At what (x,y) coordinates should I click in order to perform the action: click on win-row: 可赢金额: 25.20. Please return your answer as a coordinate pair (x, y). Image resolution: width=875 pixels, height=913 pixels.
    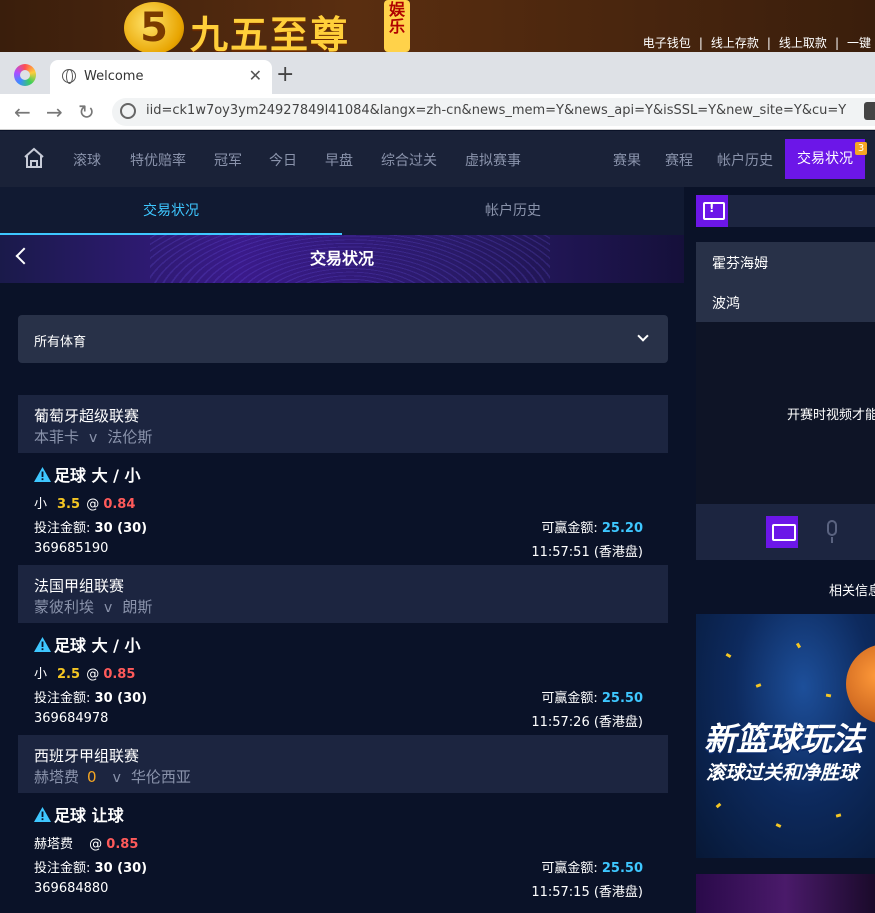
    Looking at the image, I should click on (592, 526).